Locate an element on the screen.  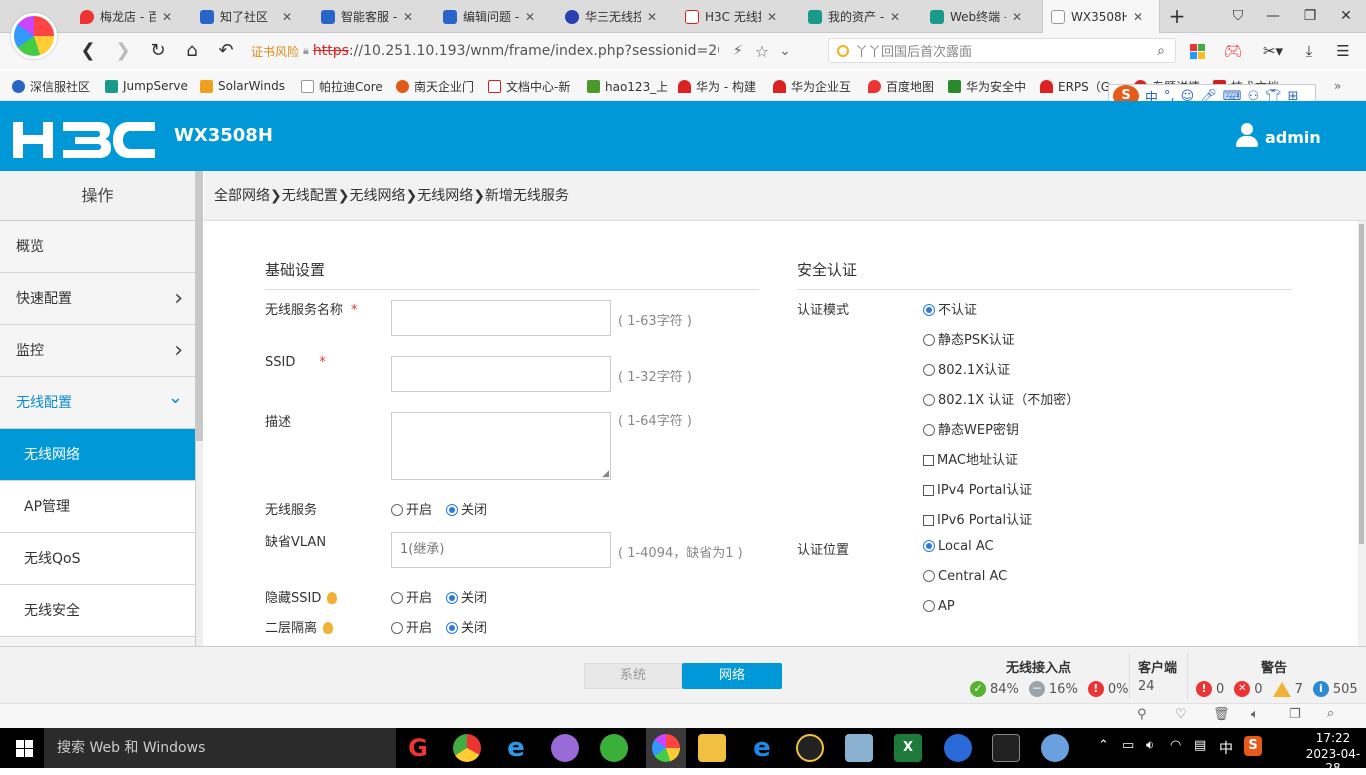
ie-icon: e is located at coordinates (516, 748).